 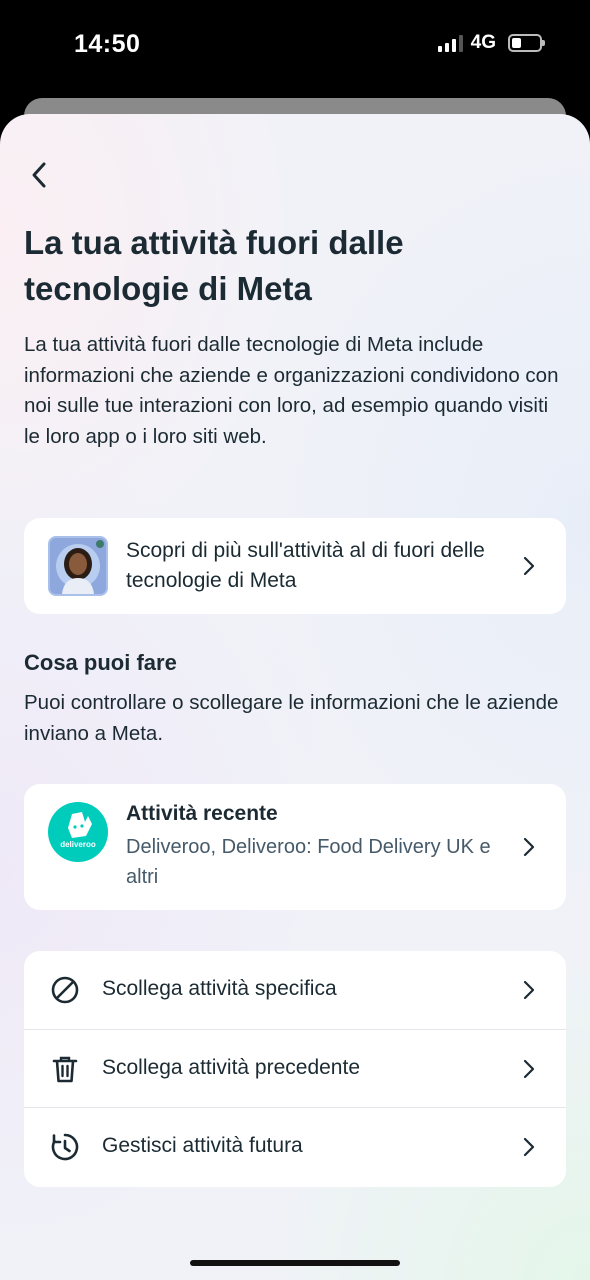 What do you see at coordinates (202, 1145) in the screenshot?
I see `action-label: Gestisci attività futura` at bounding box center [202, 1145].